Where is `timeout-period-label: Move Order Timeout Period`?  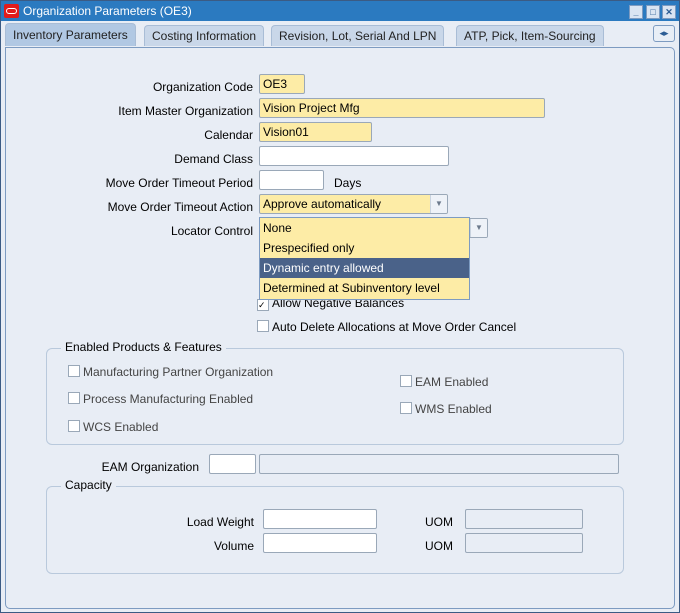
timeout-period-label: Move Order Timeout Period is located at coordinates (179, 183).